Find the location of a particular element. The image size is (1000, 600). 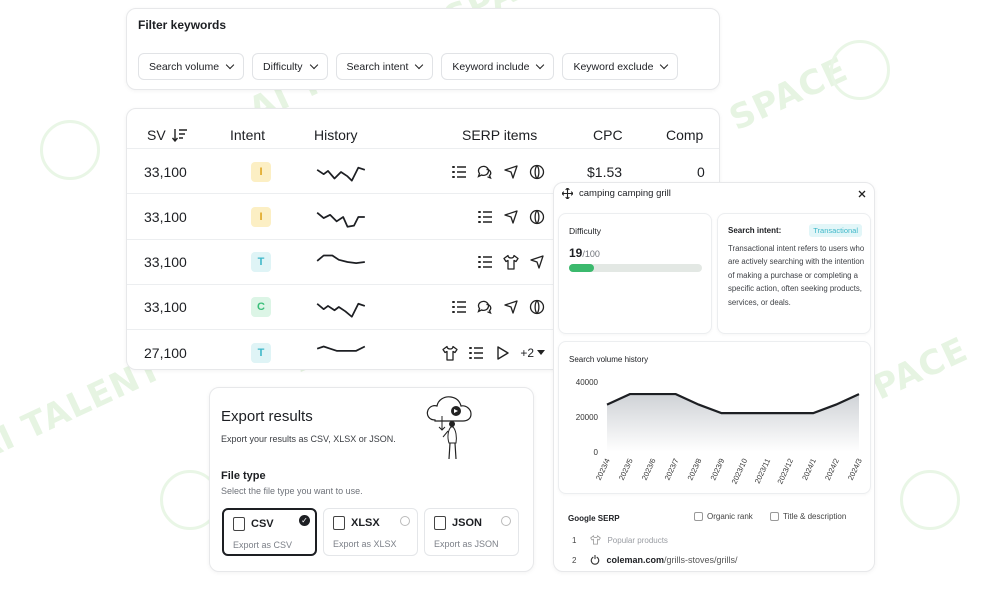

difficulty-bar is located at coordinates (635, 268).